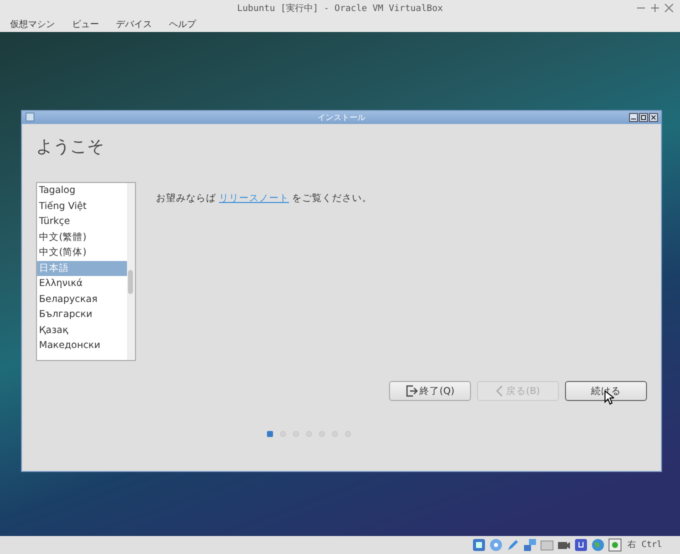 This screenshot has width=680, height=554. Describe the element at coordinates (30, 117) in the screenshot. I see `installer-app-icon` at that location.